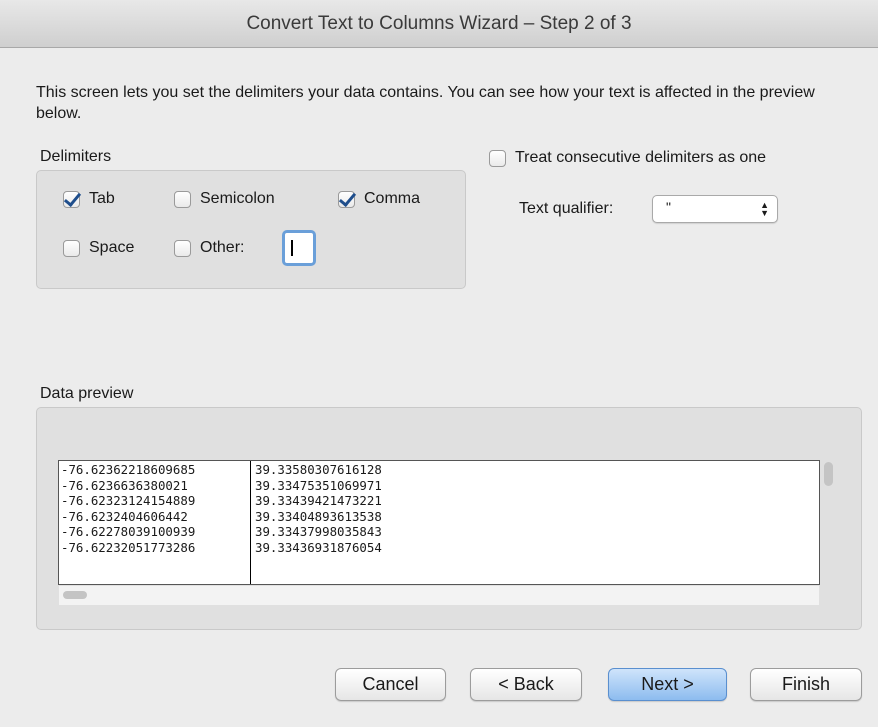 The width and height of the screenshot is (878, 727). What do you see at coordinates (102, 198) in the screenshot?
I see `tab-label: Tab` at bounding box center [102, 198].